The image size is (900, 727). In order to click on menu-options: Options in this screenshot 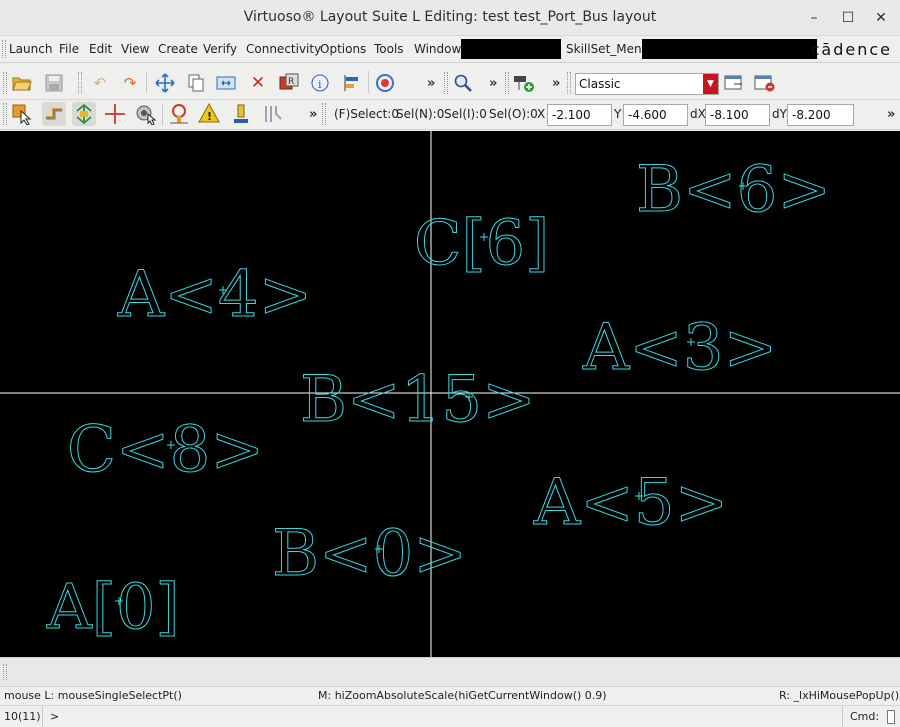, I will do `click(343, 49)`.